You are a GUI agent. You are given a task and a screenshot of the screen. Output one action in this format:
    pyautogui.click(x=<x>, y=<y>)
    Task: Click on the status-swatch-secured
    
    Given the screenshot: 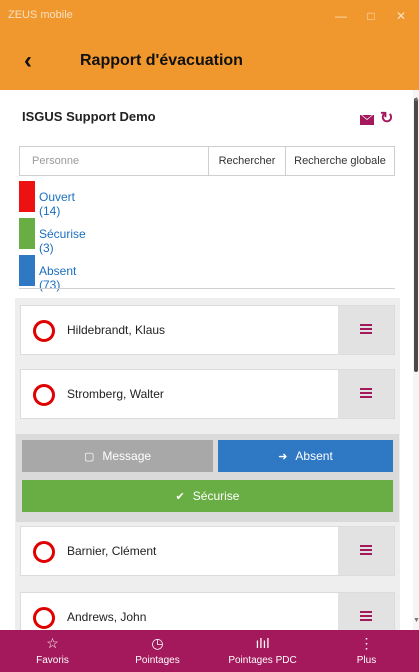 What is the action you would take?
    pyautogui.click(x=27, y=233)
    